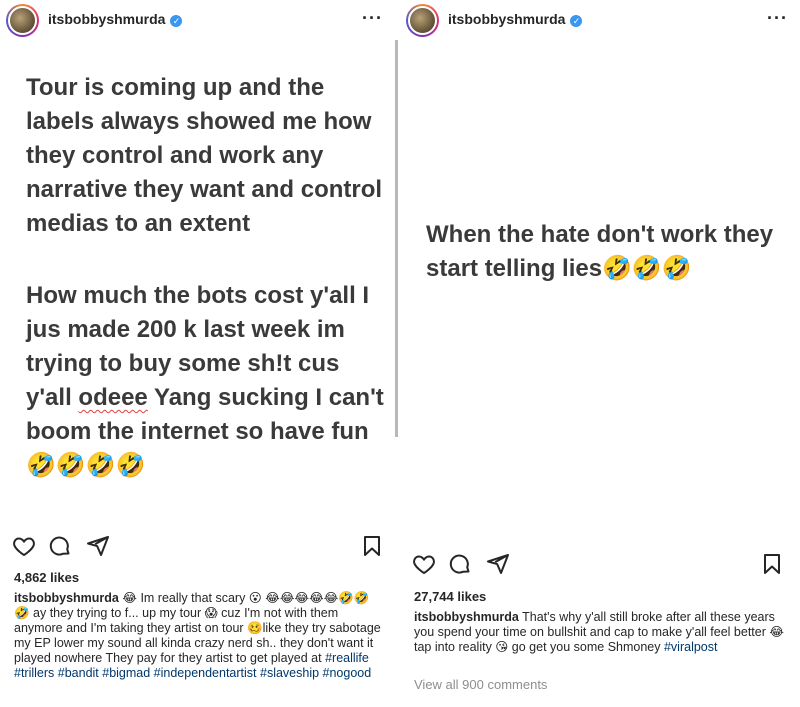 The height and width of the screenshot is (707, 800). Describe the element at coordinates (46, 577) in the screenshot. I see `likes-count: 4,862 likes` at that location.